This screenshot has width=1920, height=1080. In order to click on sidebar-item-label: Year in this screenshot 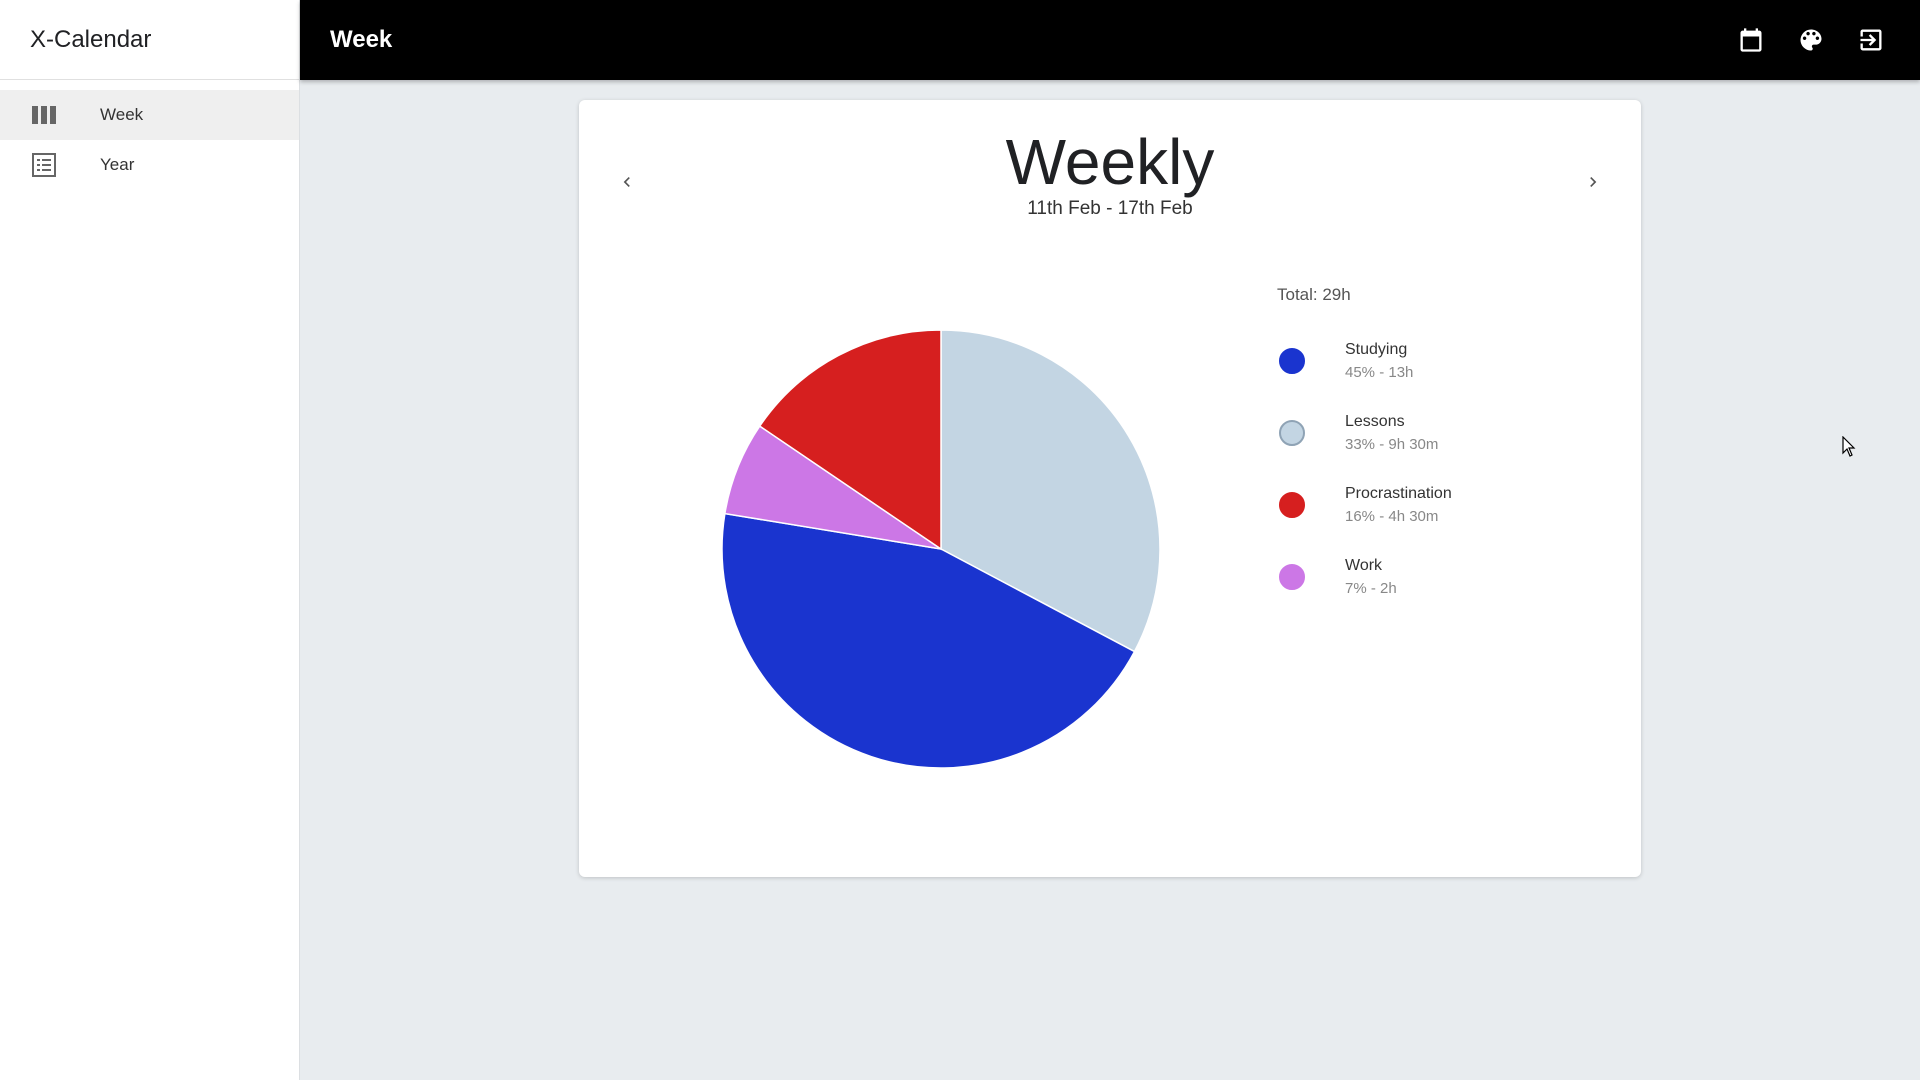, I will do `click(117, 164)`.